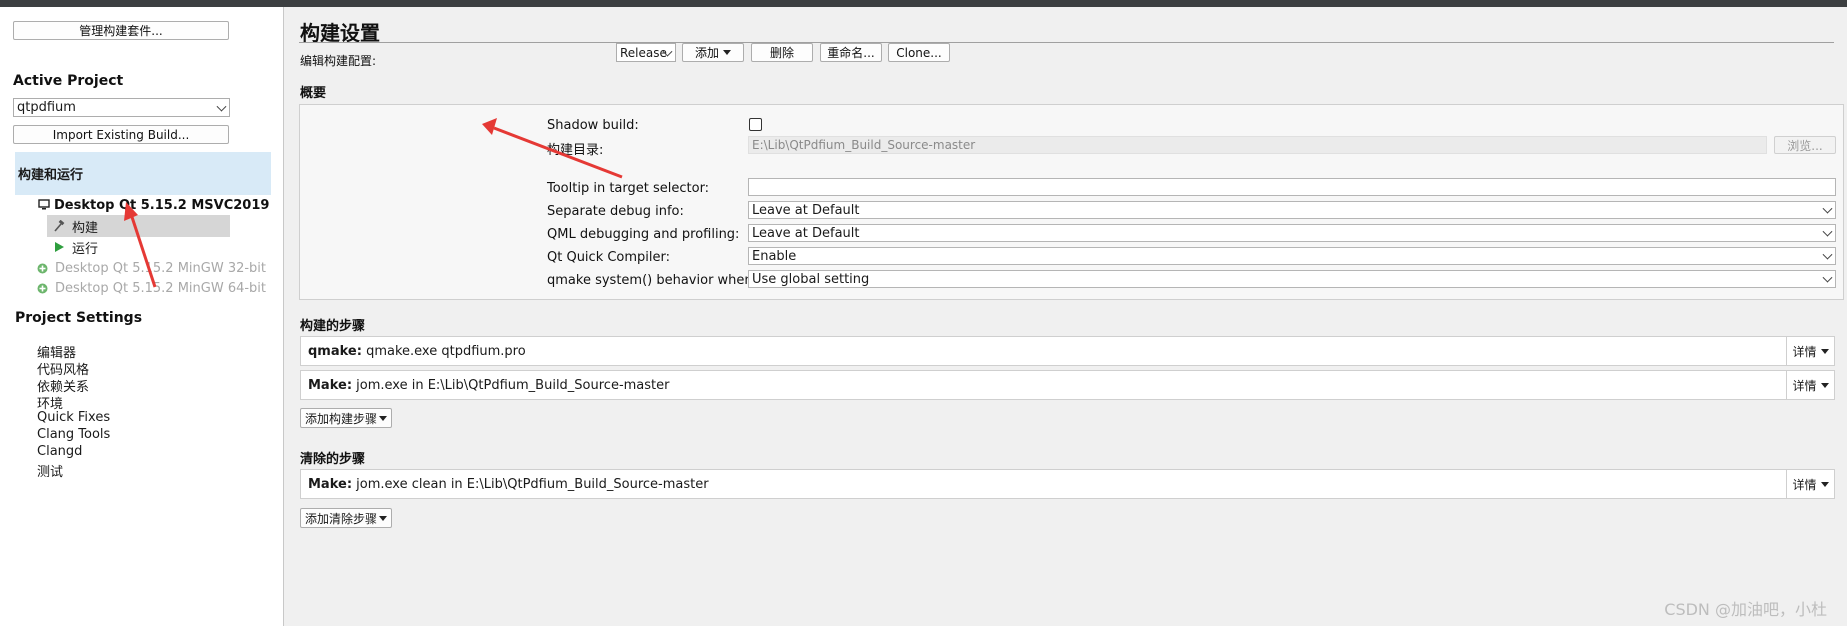  What do you see at coordinates (341, 418) in the screenshot?
I see `add-build-step-label: 添加构建步骤` at bounding box center [341, 418].